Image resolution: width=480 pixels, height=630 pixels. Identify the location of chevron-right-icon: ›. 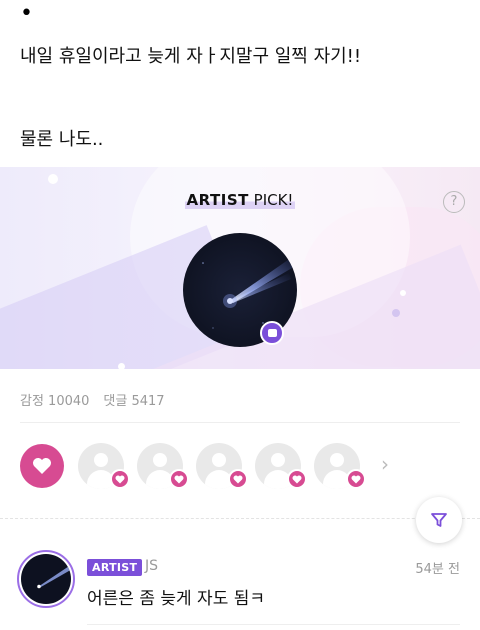
(385, 464).